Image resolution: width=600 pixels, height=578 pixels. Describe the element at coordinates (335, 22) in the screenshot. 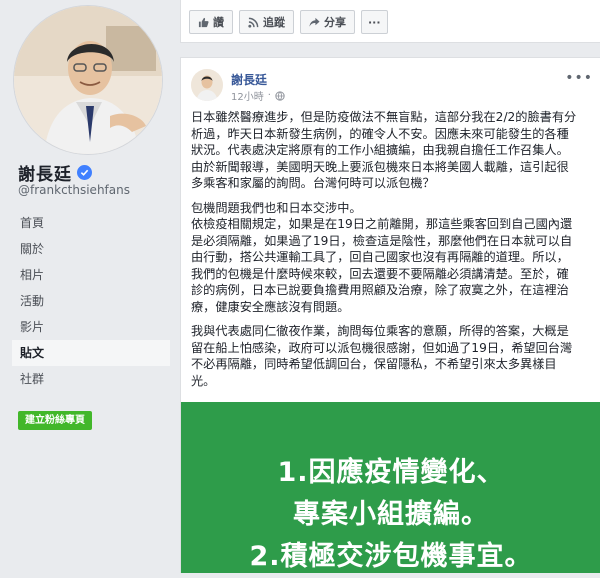

I see `share-label: 分享` at that location.